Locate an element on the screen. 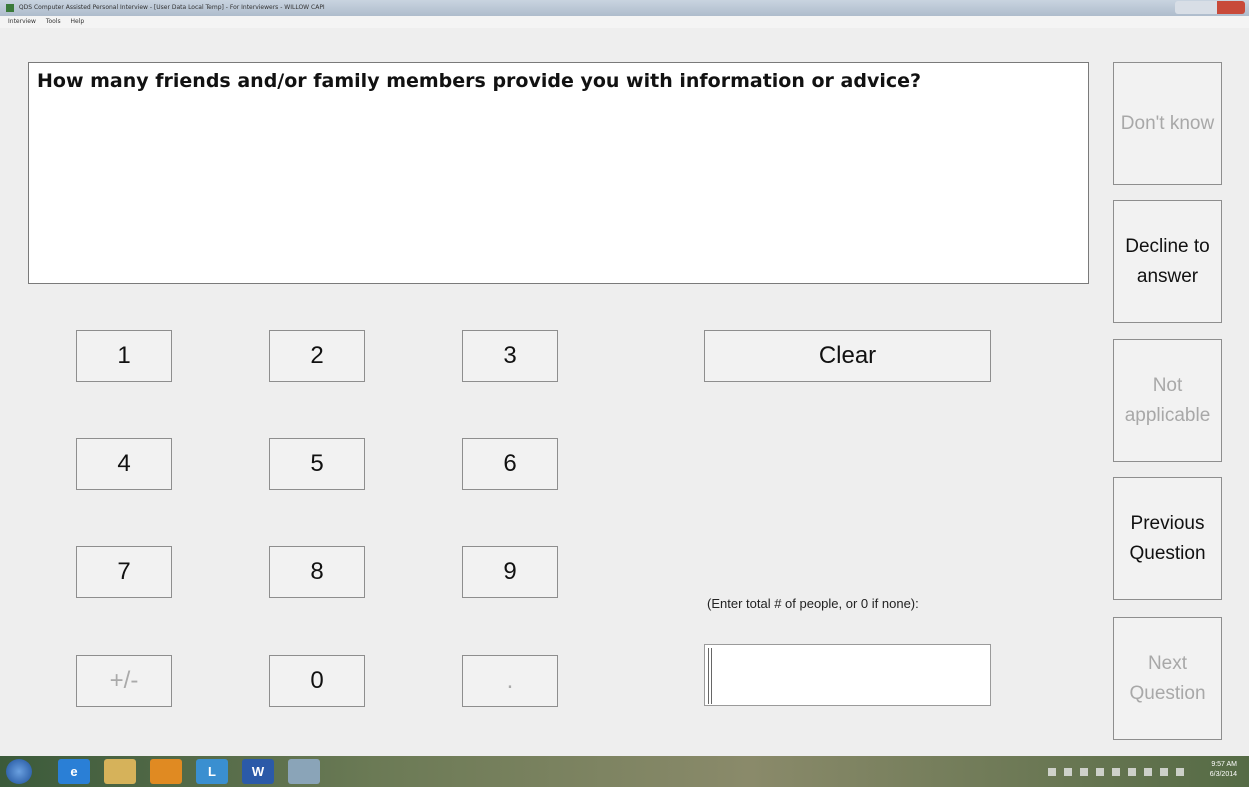  key-3: 3 is located at coordinates (510, 356).